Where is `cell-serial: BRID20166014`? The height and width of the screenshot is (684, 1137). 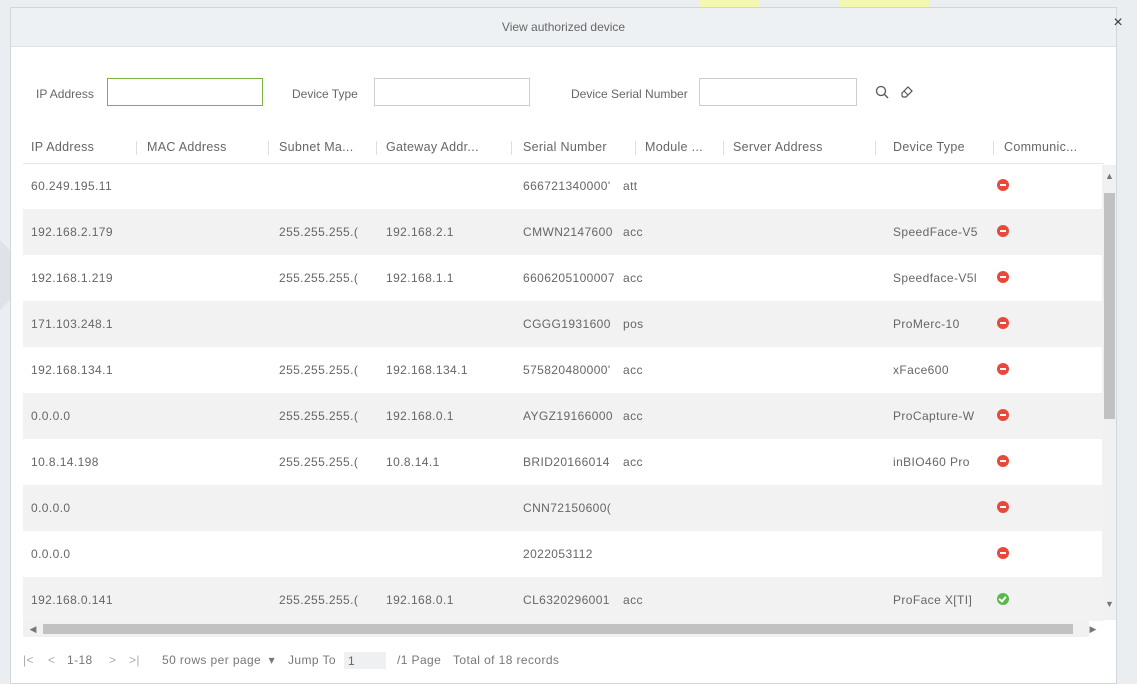 cell-serial: BRID20166014 is located at coordinates (566, 462).